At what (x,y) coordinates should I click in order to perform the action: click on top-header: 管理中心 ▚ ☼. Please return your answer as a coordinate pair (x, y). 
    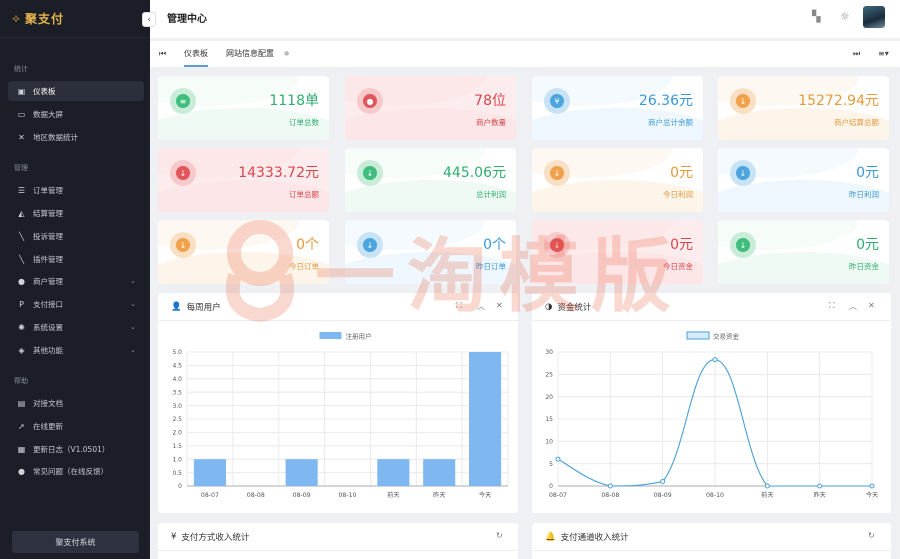
    Looking at the image, I should click on (525, 19).